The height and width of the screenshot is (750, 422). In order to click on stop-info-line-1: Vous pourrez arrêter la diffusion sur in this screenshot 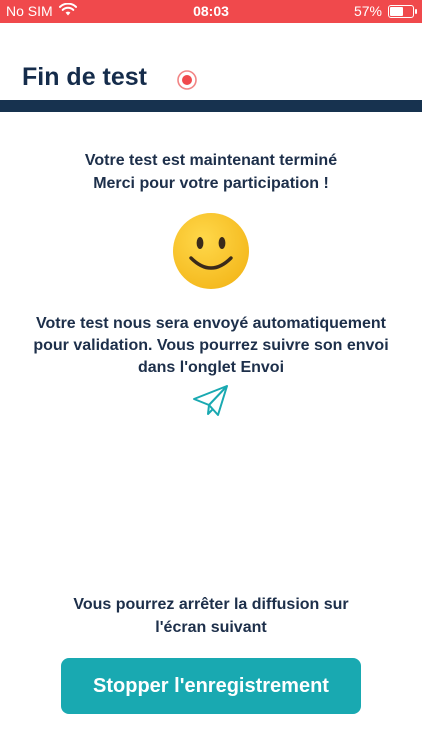, I will do `click(211, 604)`.